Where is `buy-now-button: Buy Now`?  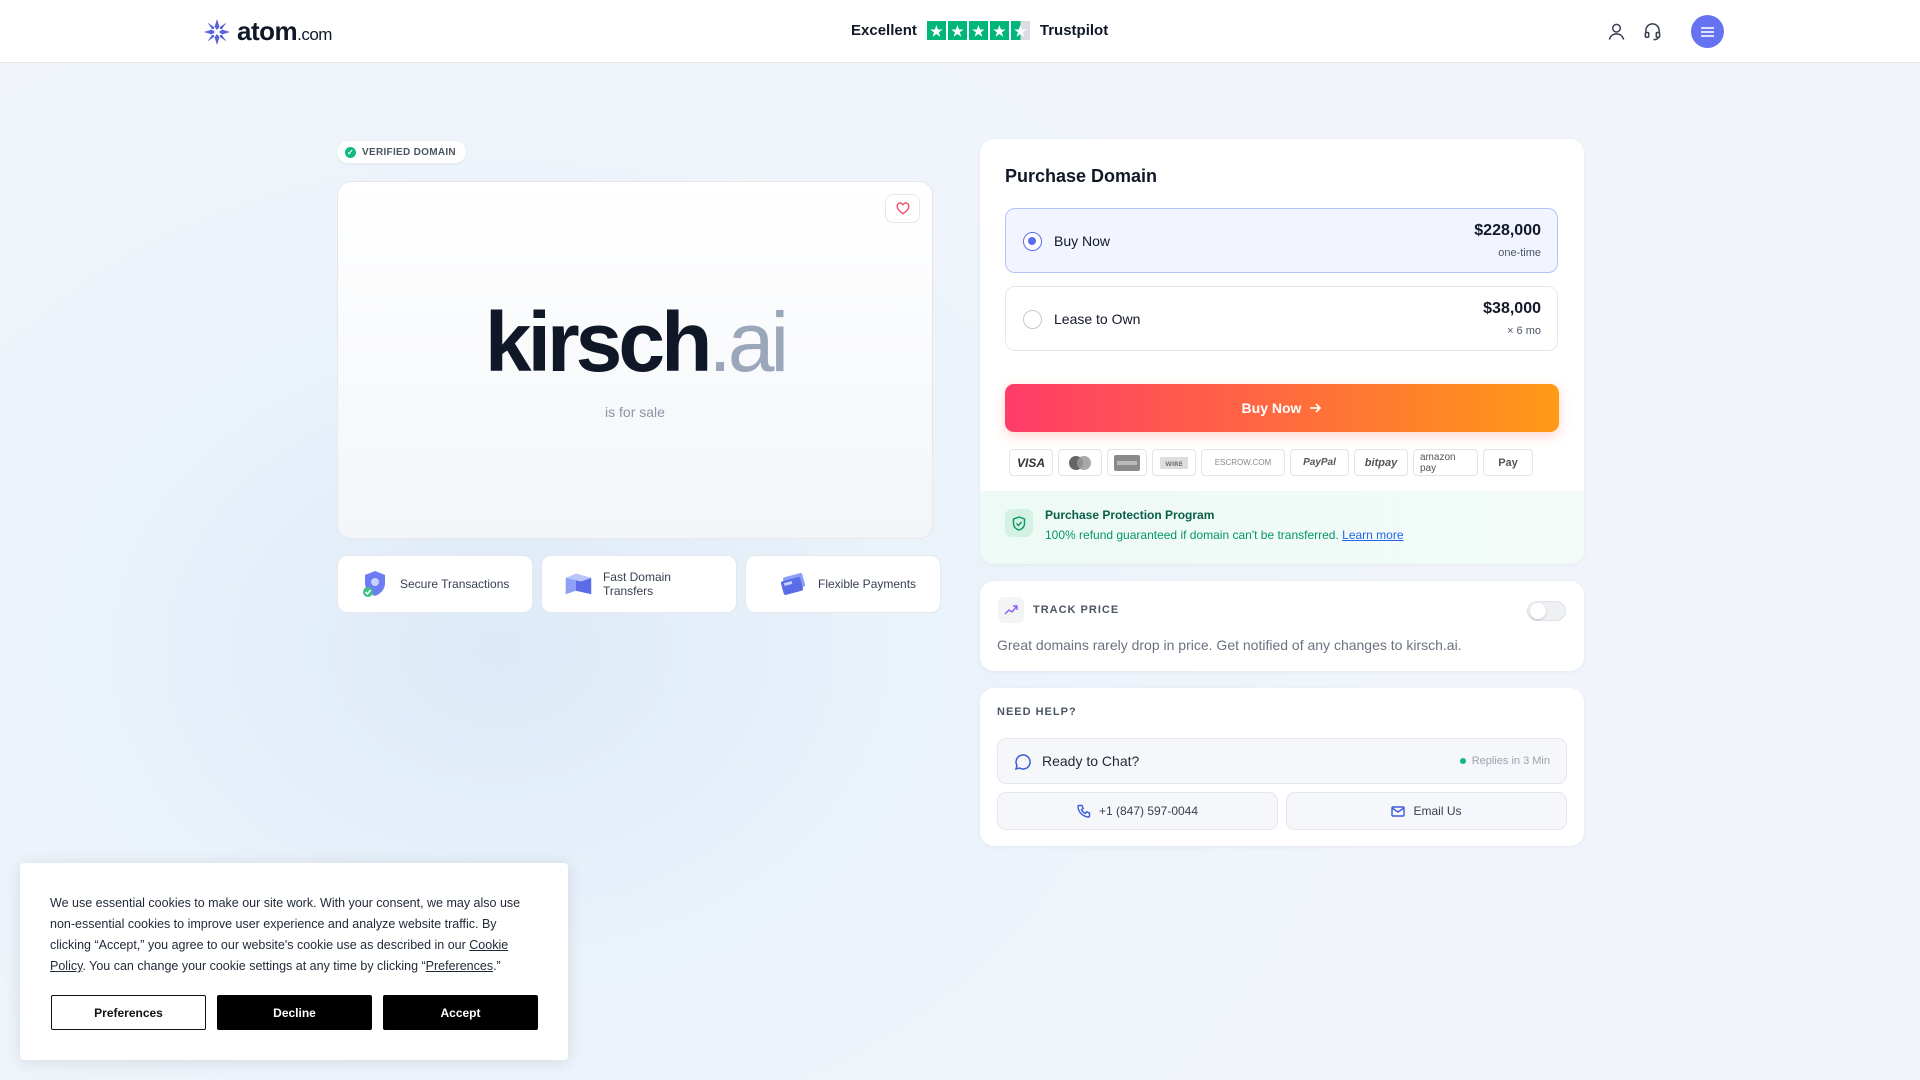
buy-now-button: Buy Now is located at coordinates (1282, 408).